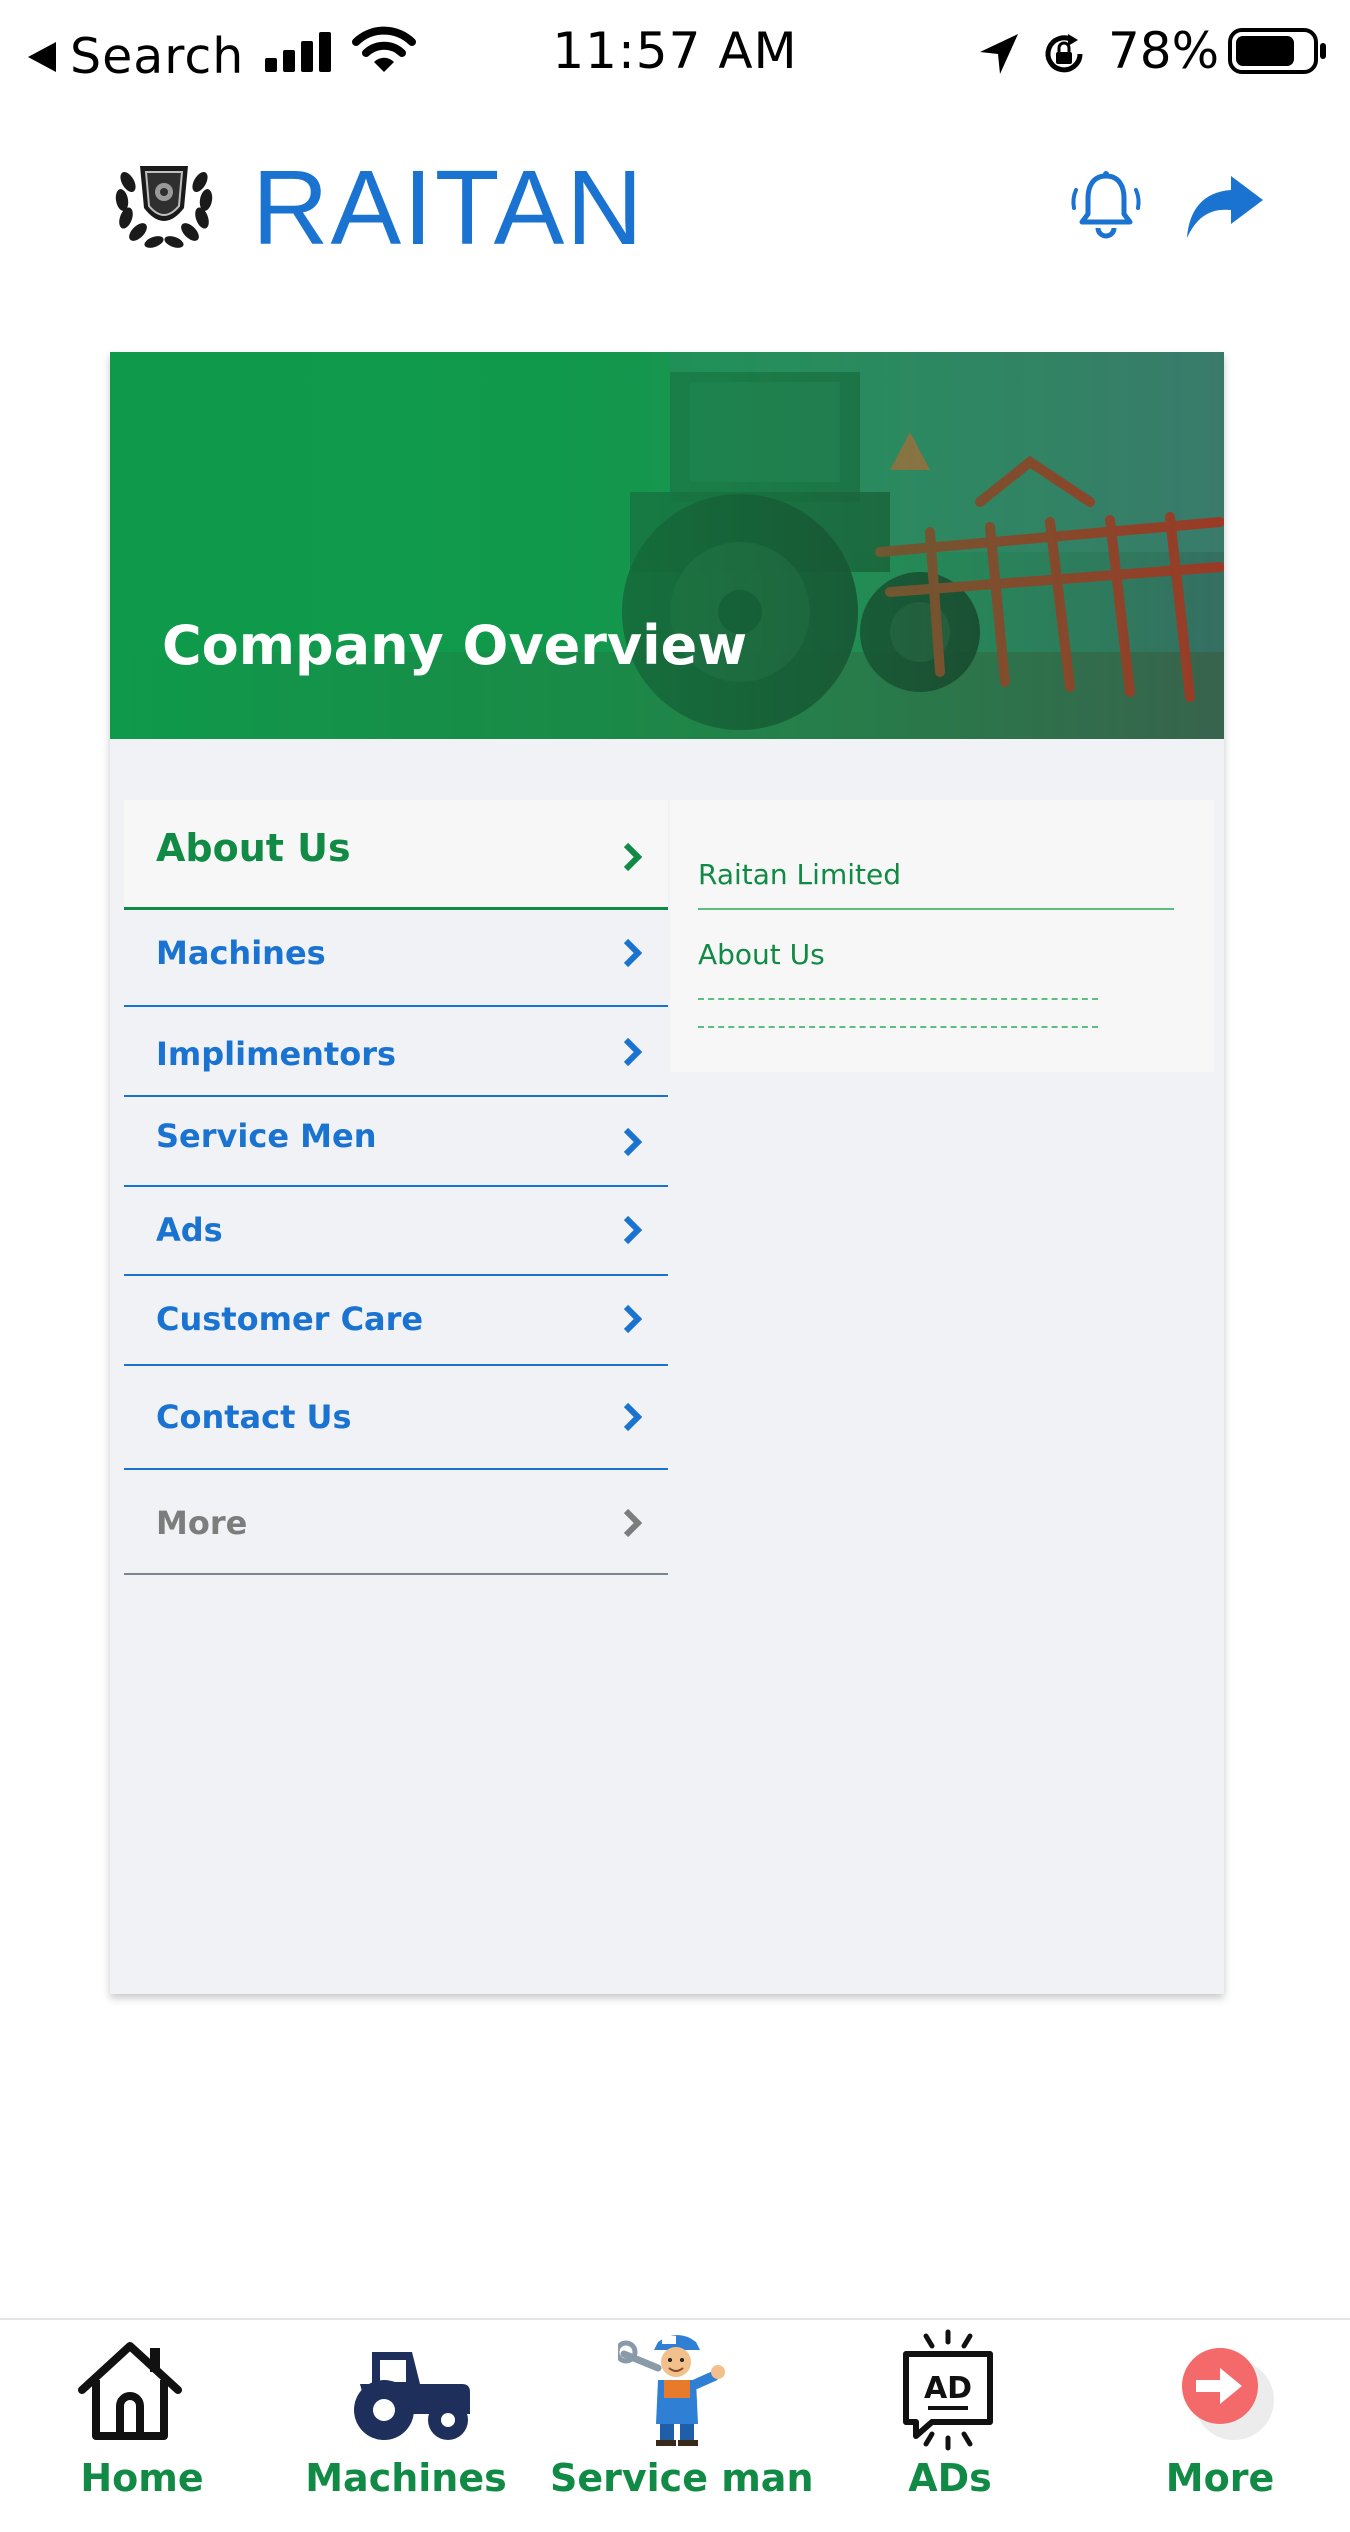  I want to click on nav-label: Home, so click(142, 2478).